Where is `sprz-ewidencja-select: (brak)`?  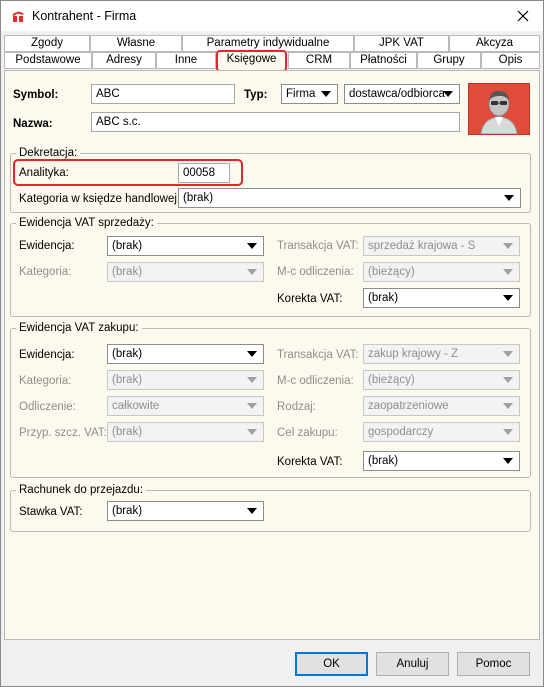 sprz-ewidencja-select: (brak) is located at coordinates (185, 246).